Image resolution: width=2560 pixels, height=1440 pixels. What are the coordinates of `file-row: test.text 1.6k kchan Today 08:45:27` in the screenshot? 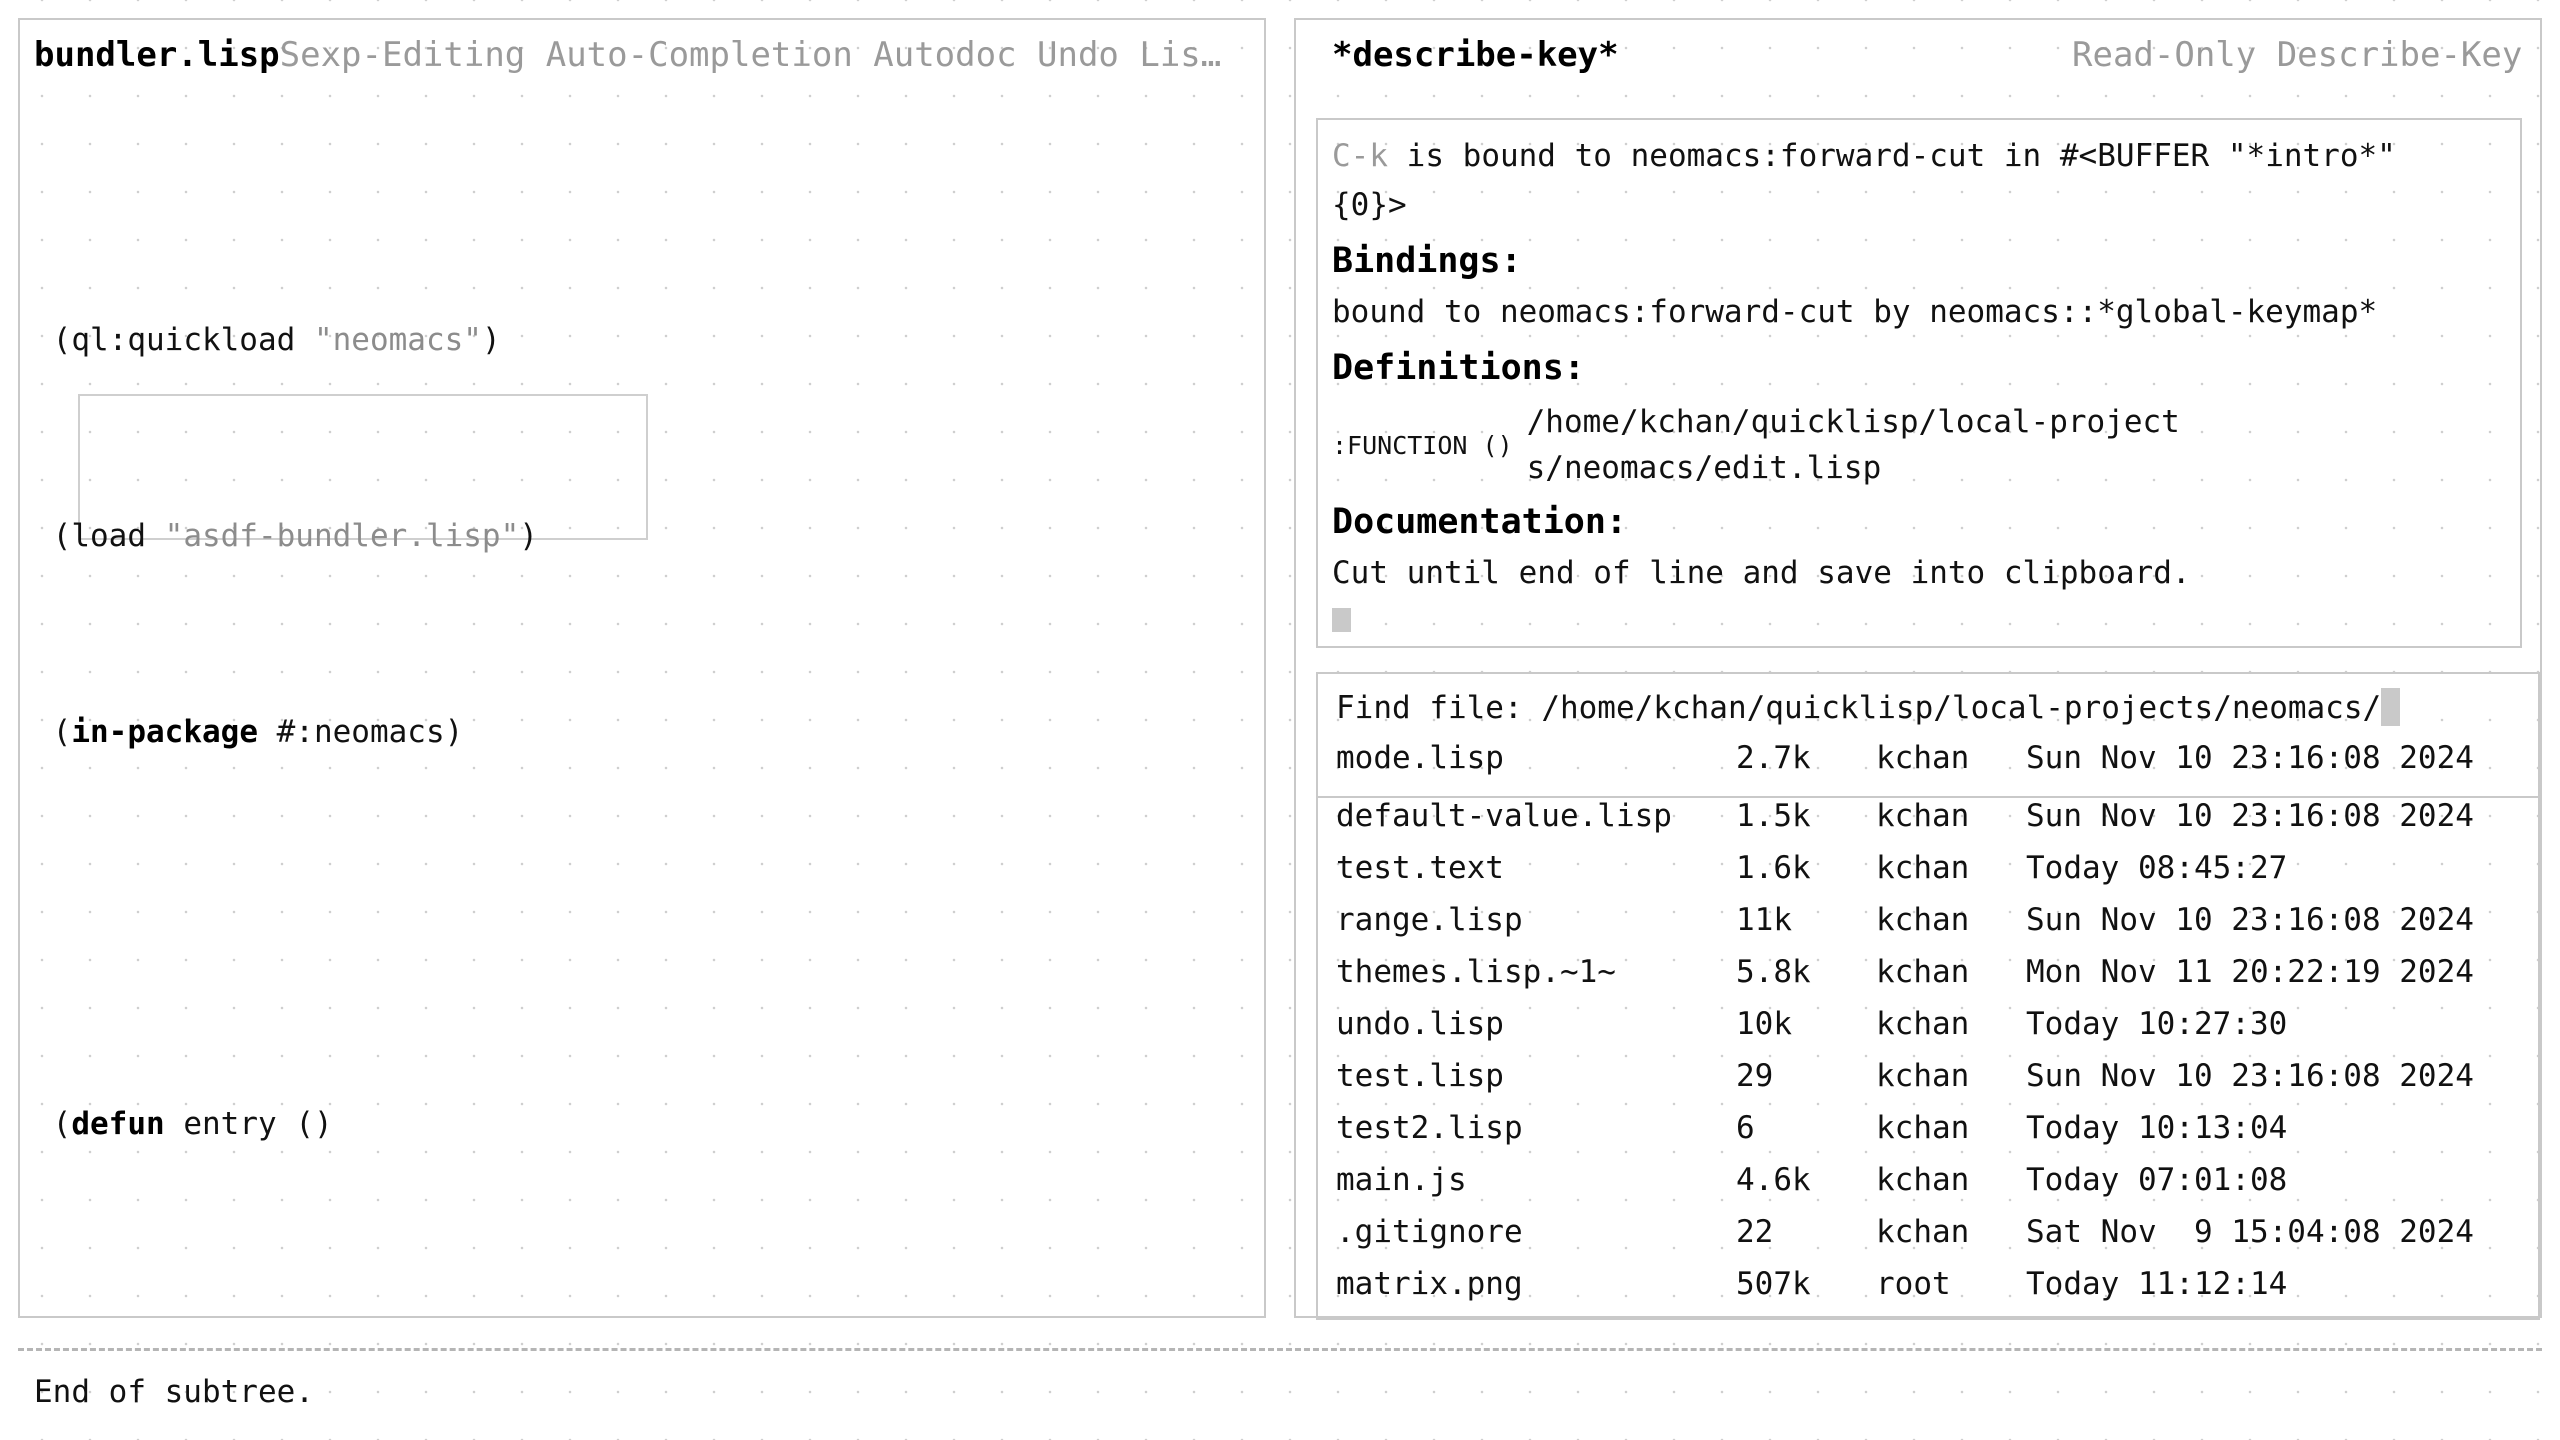 It's located at (1928, 876).